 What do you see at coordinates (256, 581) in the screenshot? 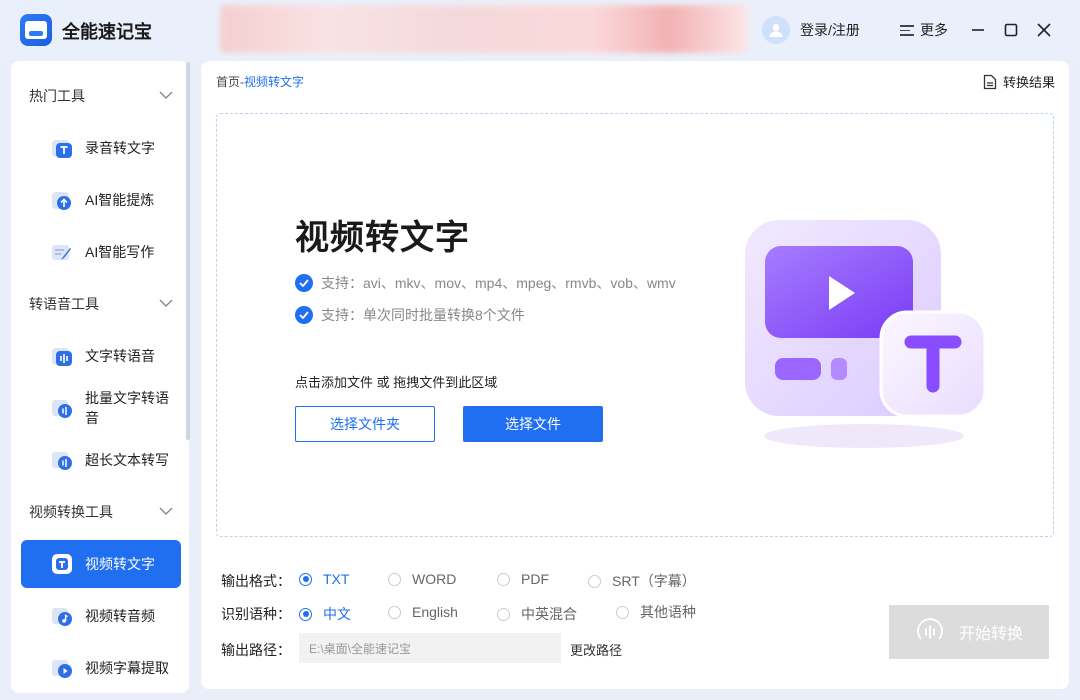
I see `output-format-label: 输出格式：` at bounding box center [256, 581].